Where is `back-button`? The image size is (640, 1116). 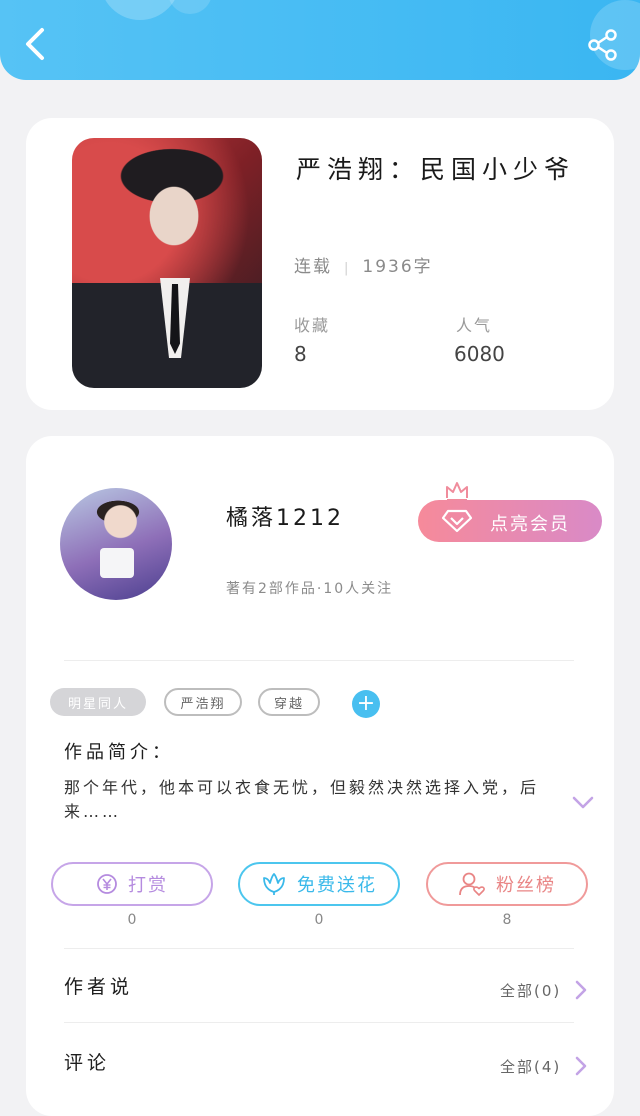
back-button is located at coordinates (36, 44).